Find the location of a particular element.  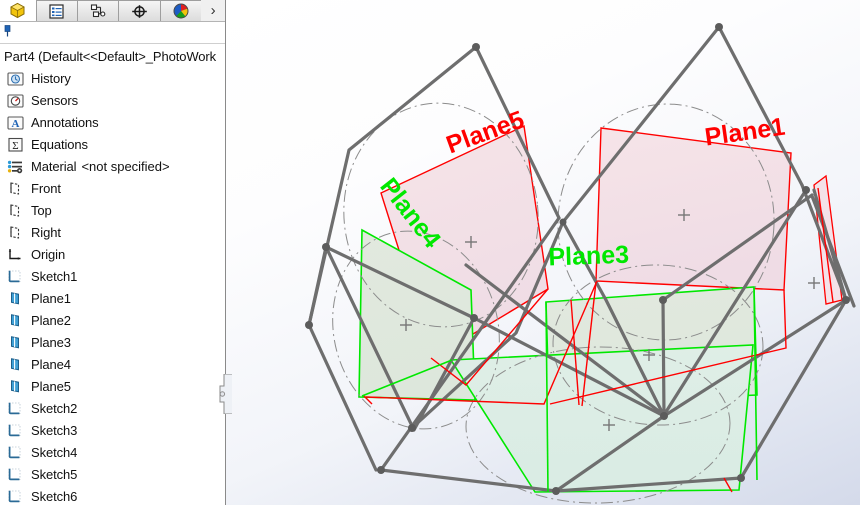

property-list-icon is located at coordinates (57, 11).